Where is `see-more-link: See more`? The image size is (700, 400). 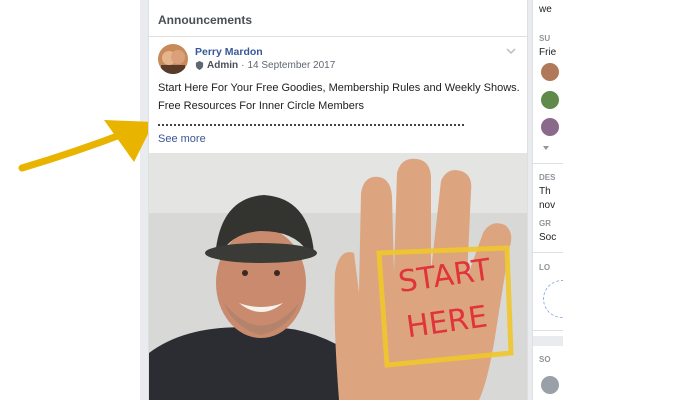 see-more-link: See more is located at coordinates (182, 139).